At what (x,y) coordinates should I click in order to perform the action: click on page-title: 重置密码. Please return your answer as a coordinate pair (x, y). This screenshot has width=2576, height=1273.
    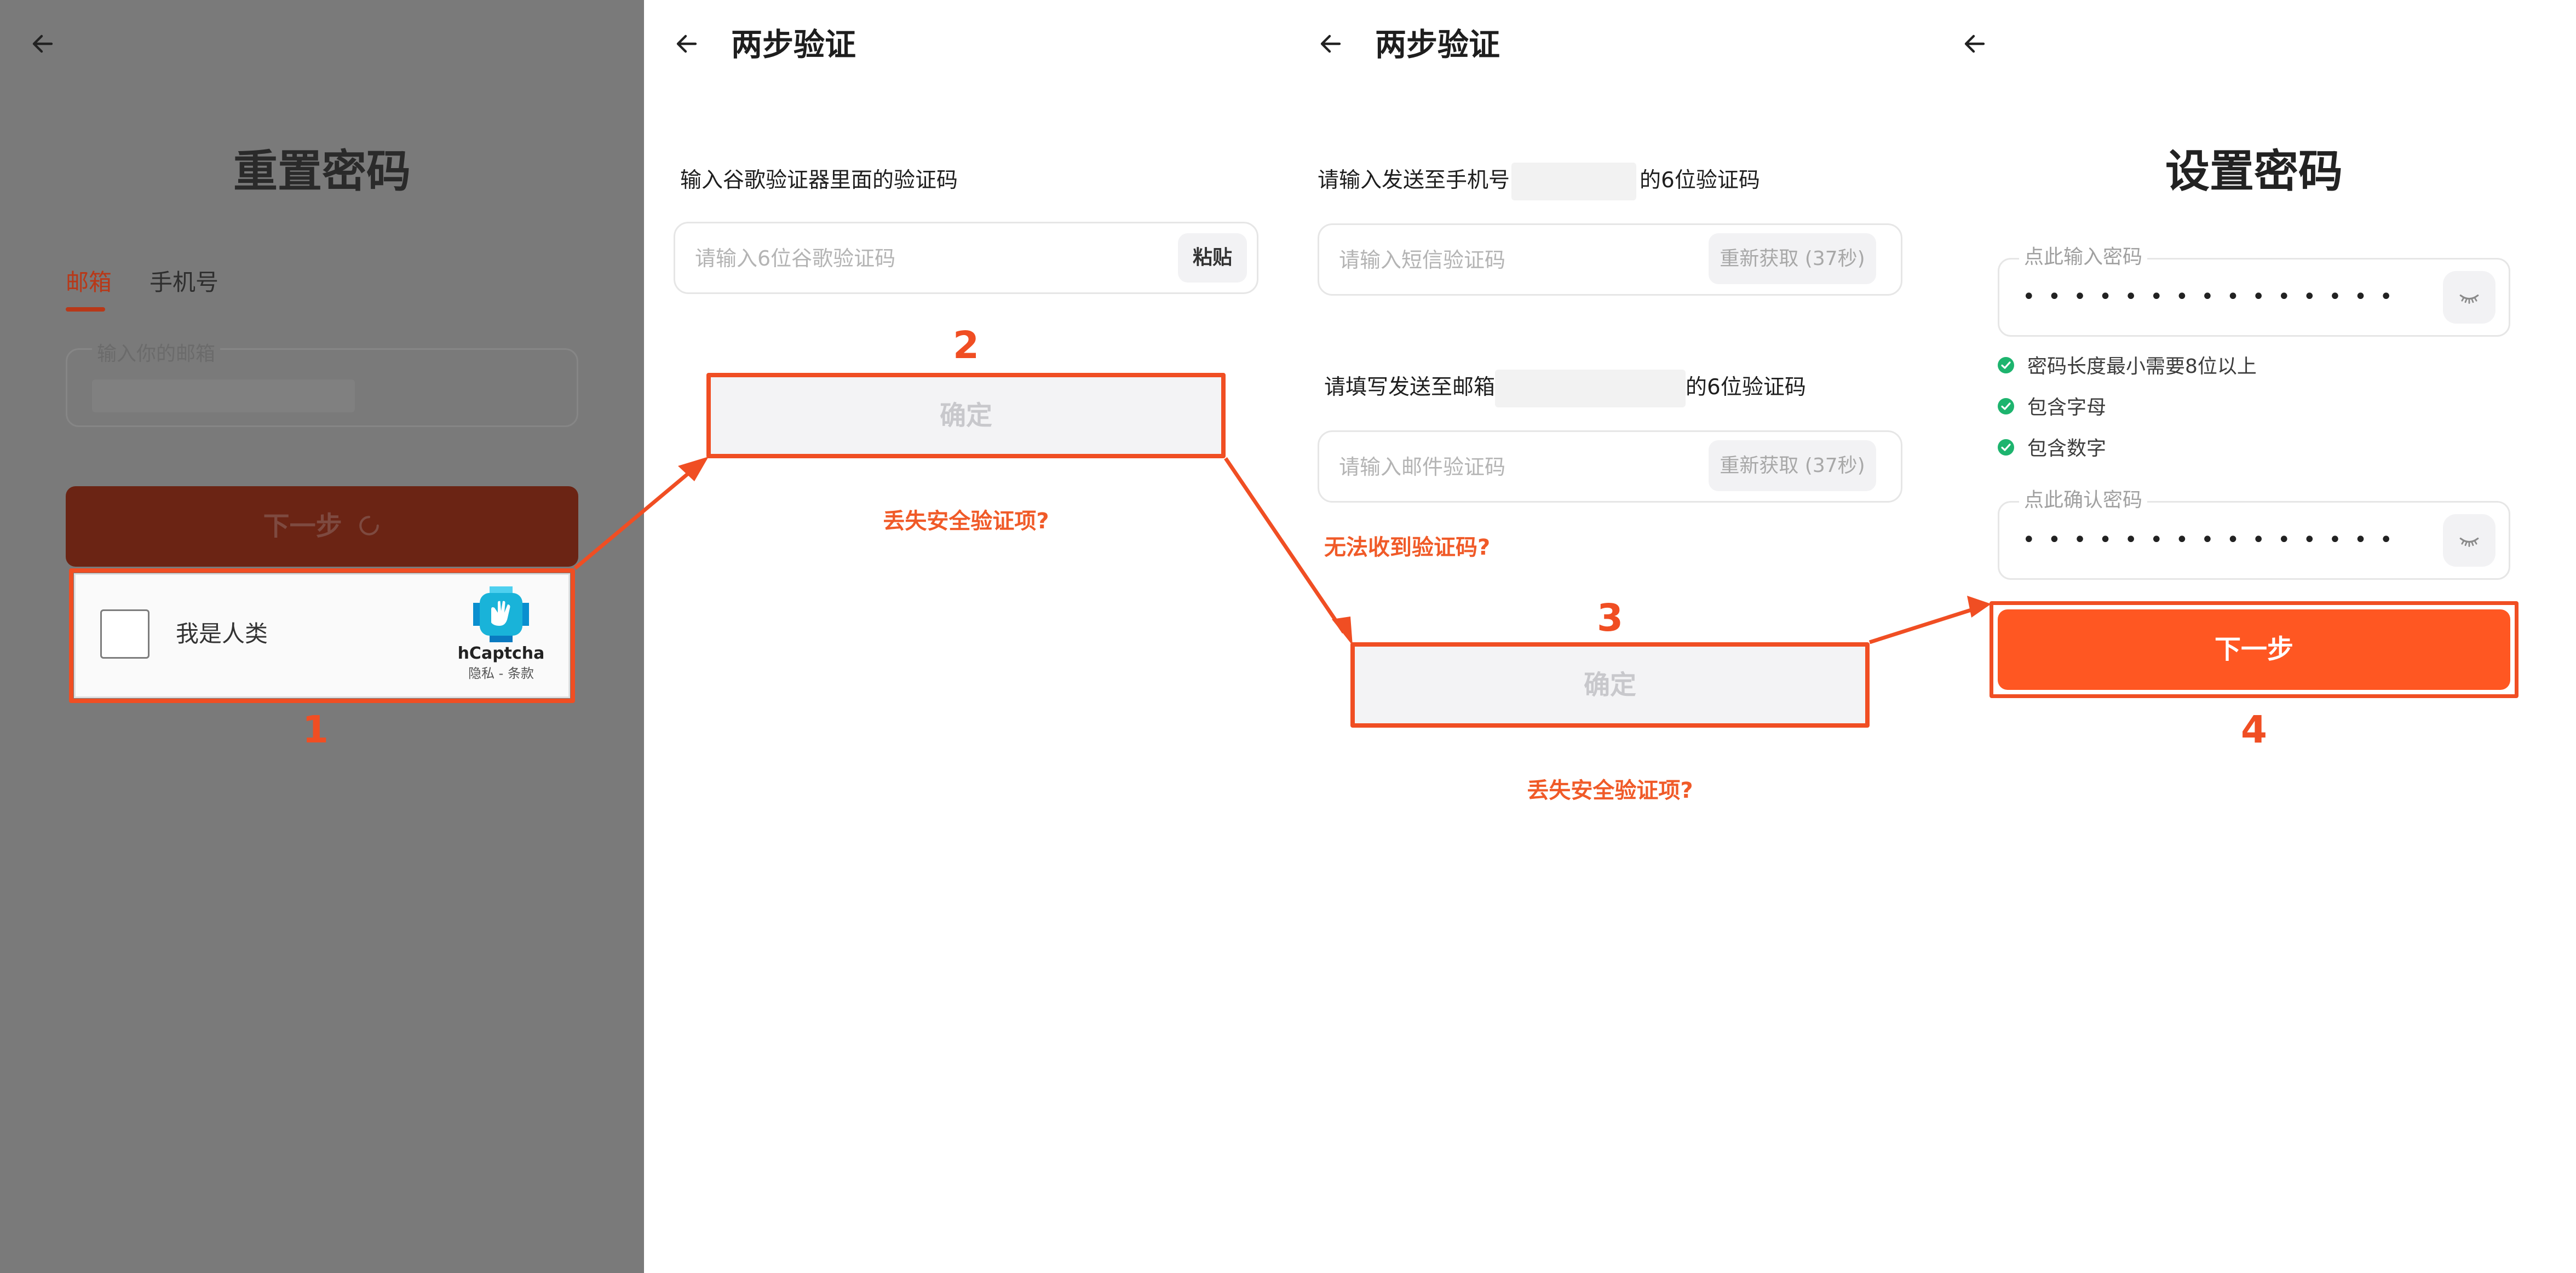
    Looking at the image, I should click on (322, 172).